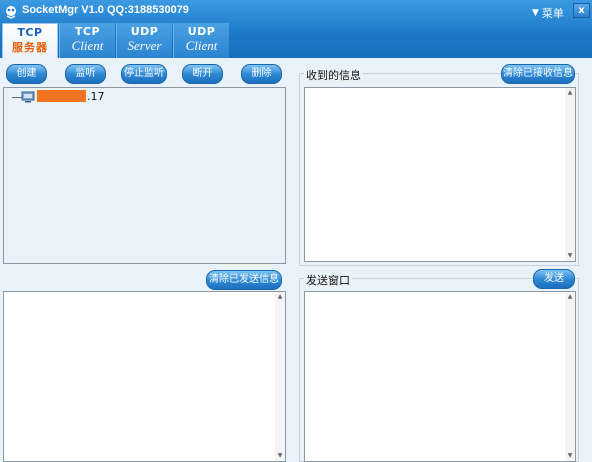 The image size is (592, 462). What do you see at coordinates (26, 74) in the screenshot?
I see `create-button: 创建` at bounding box center [26, 74].